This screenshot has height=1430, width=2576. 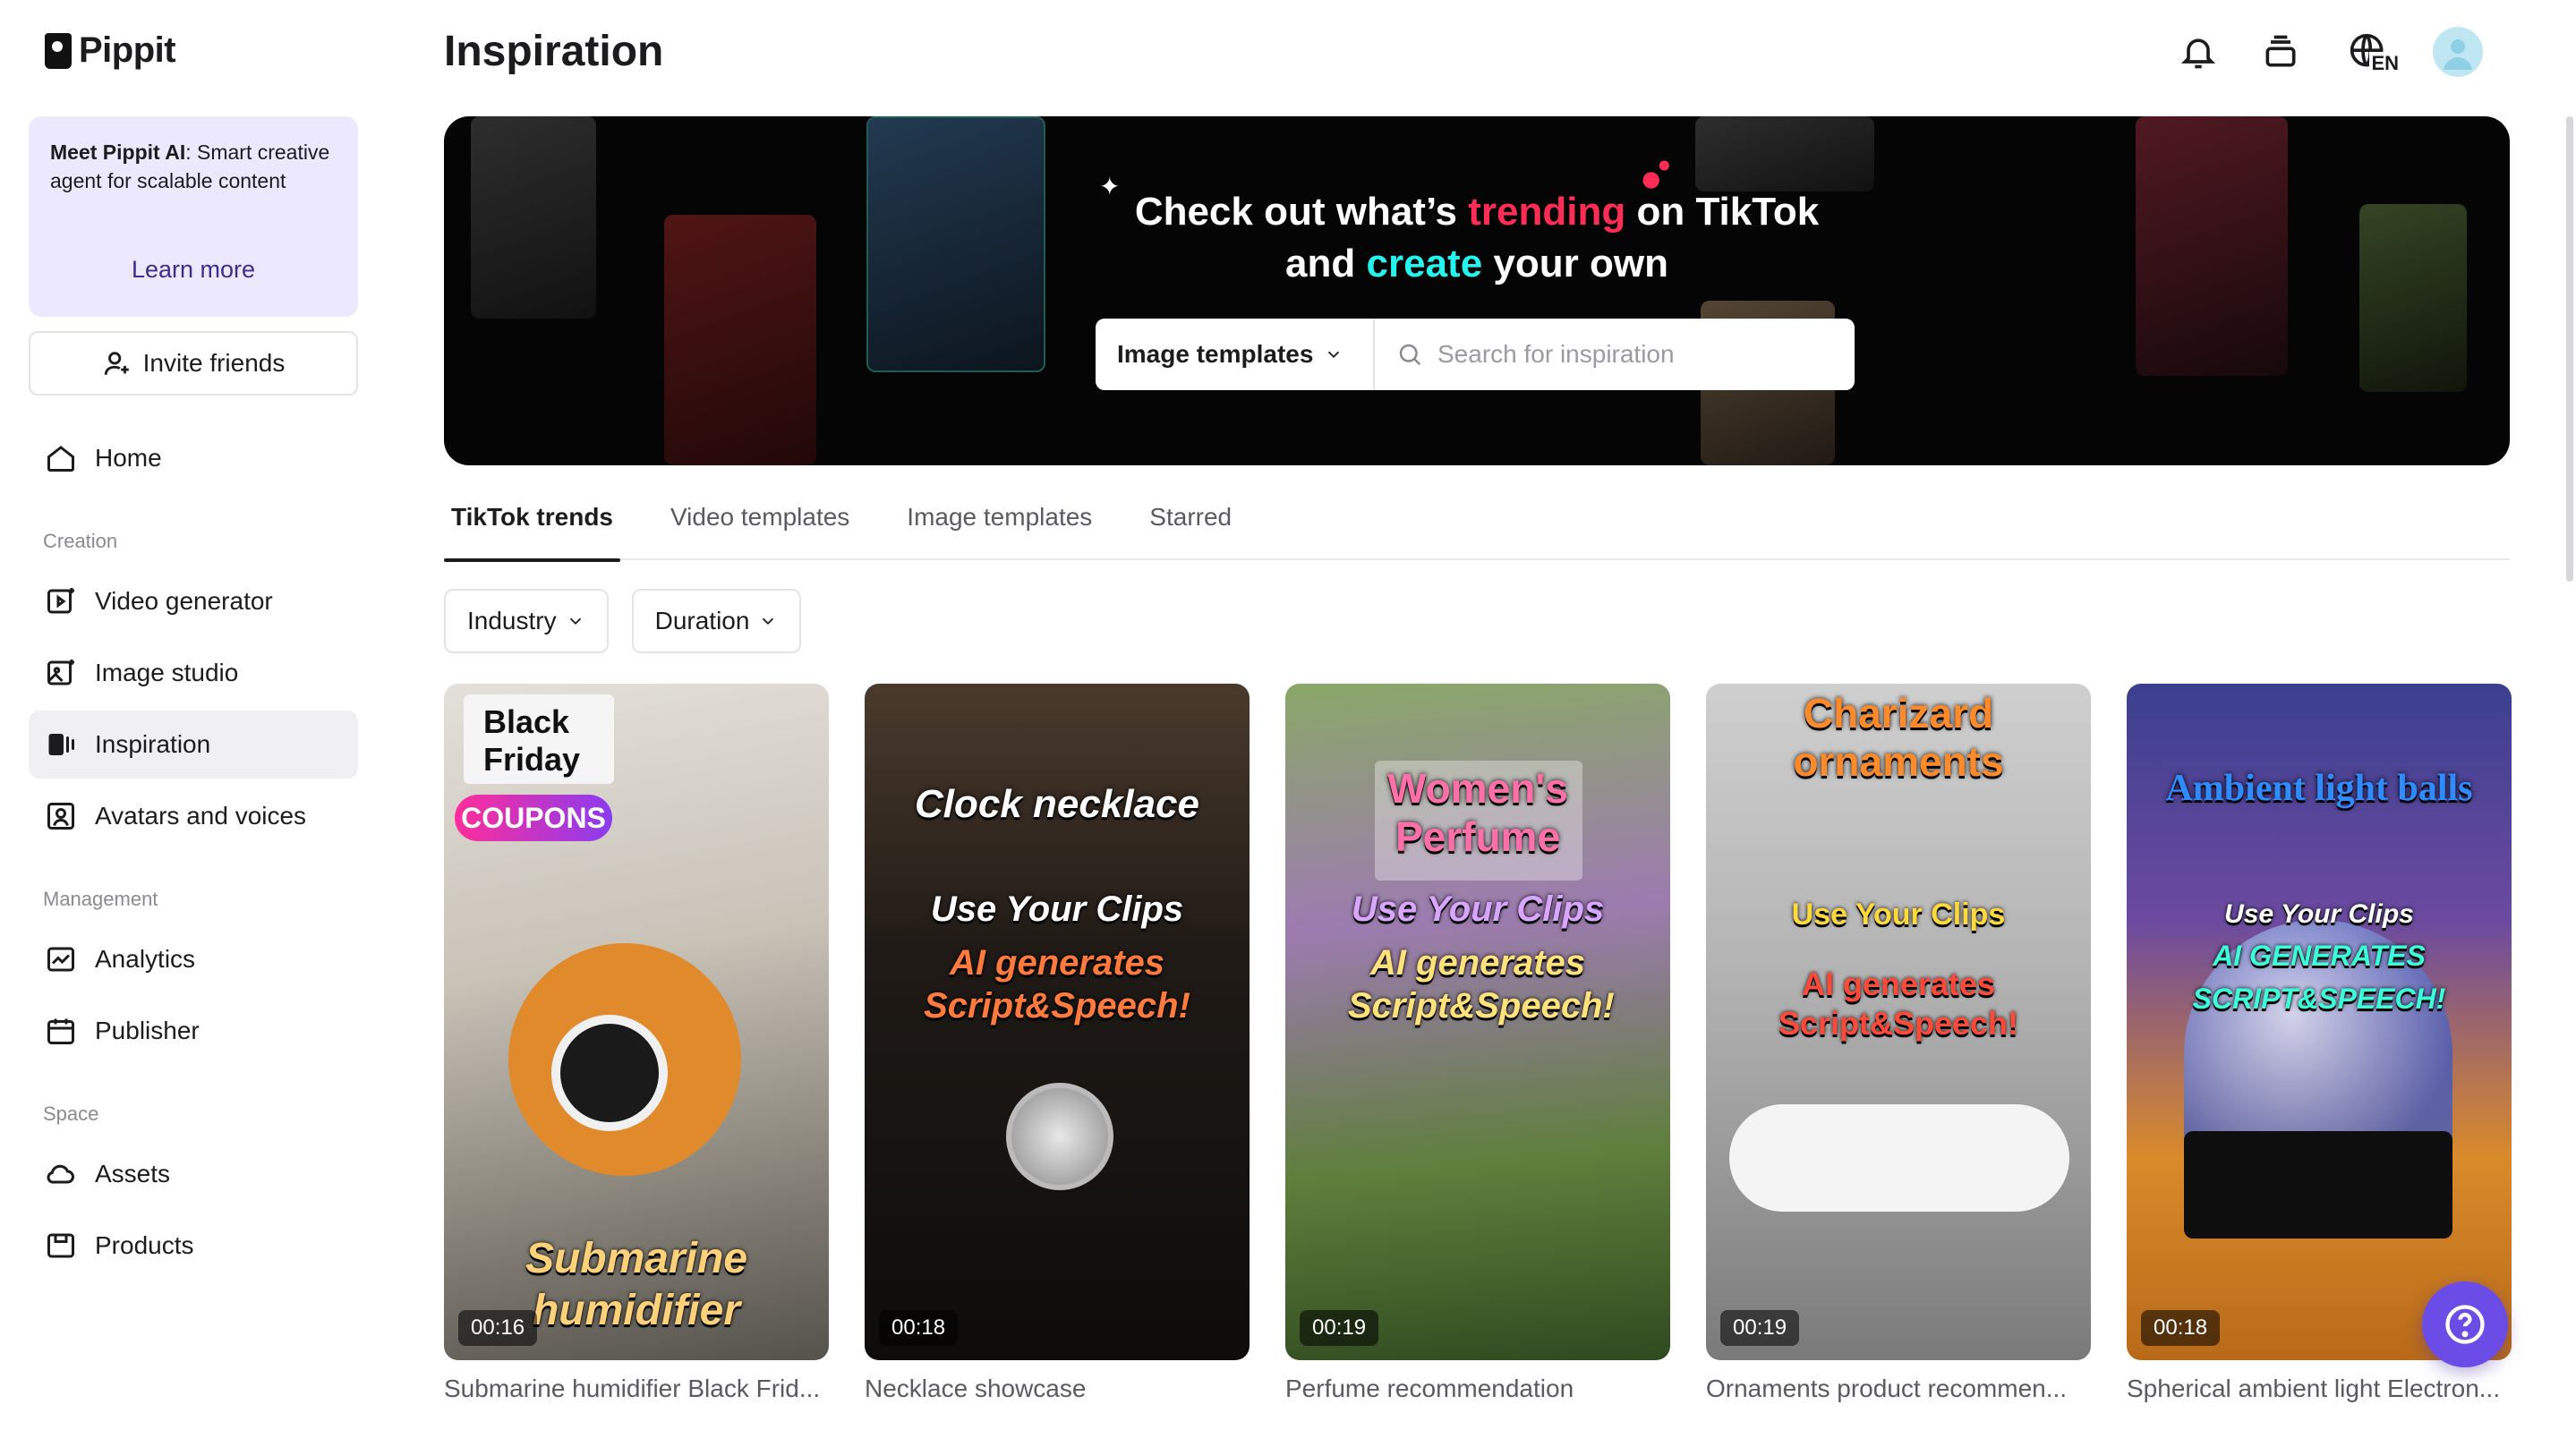 I want to click on user-avatar, so click(x=2458, y=52).